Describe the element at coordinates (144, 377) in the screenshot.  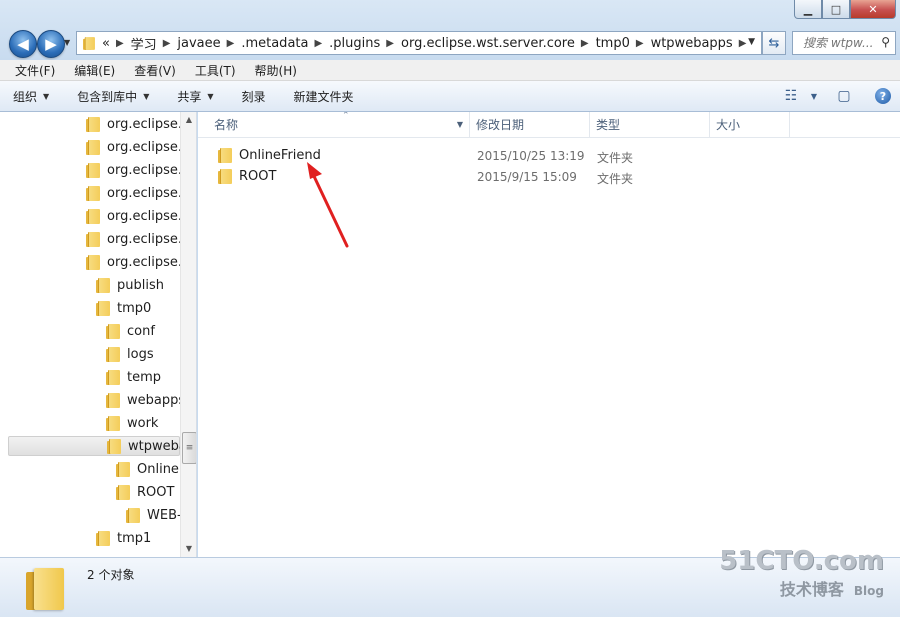
I see `tree-item-label: temp` at that location.